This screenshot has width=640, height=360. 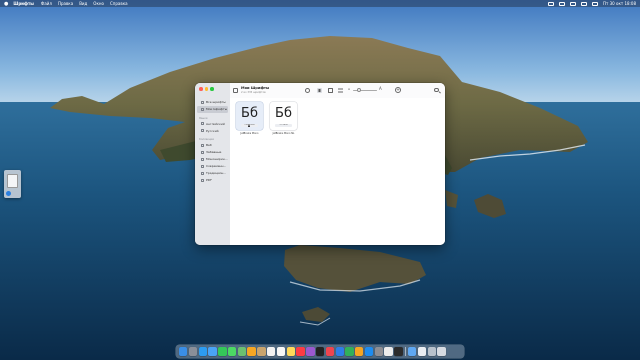 I want to click on window-toolbar: Мои Шрифты 2 из 335 шрифтов A A +, so click(x=337, y=91).